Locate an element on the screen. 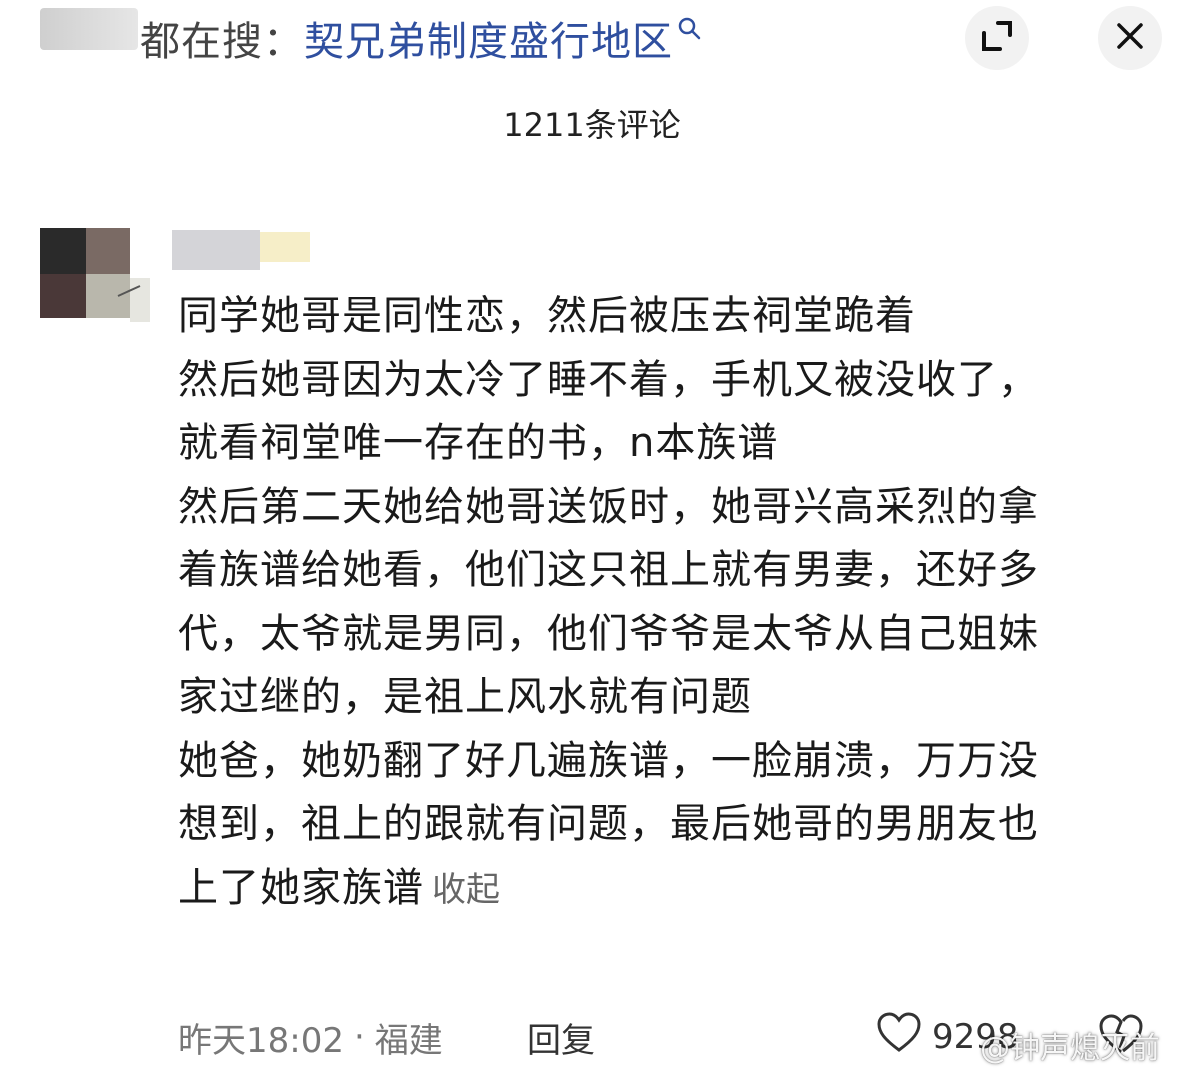  hot-search-term: 契兄弟制度盛行地区 is located at coordinates (488, 38).